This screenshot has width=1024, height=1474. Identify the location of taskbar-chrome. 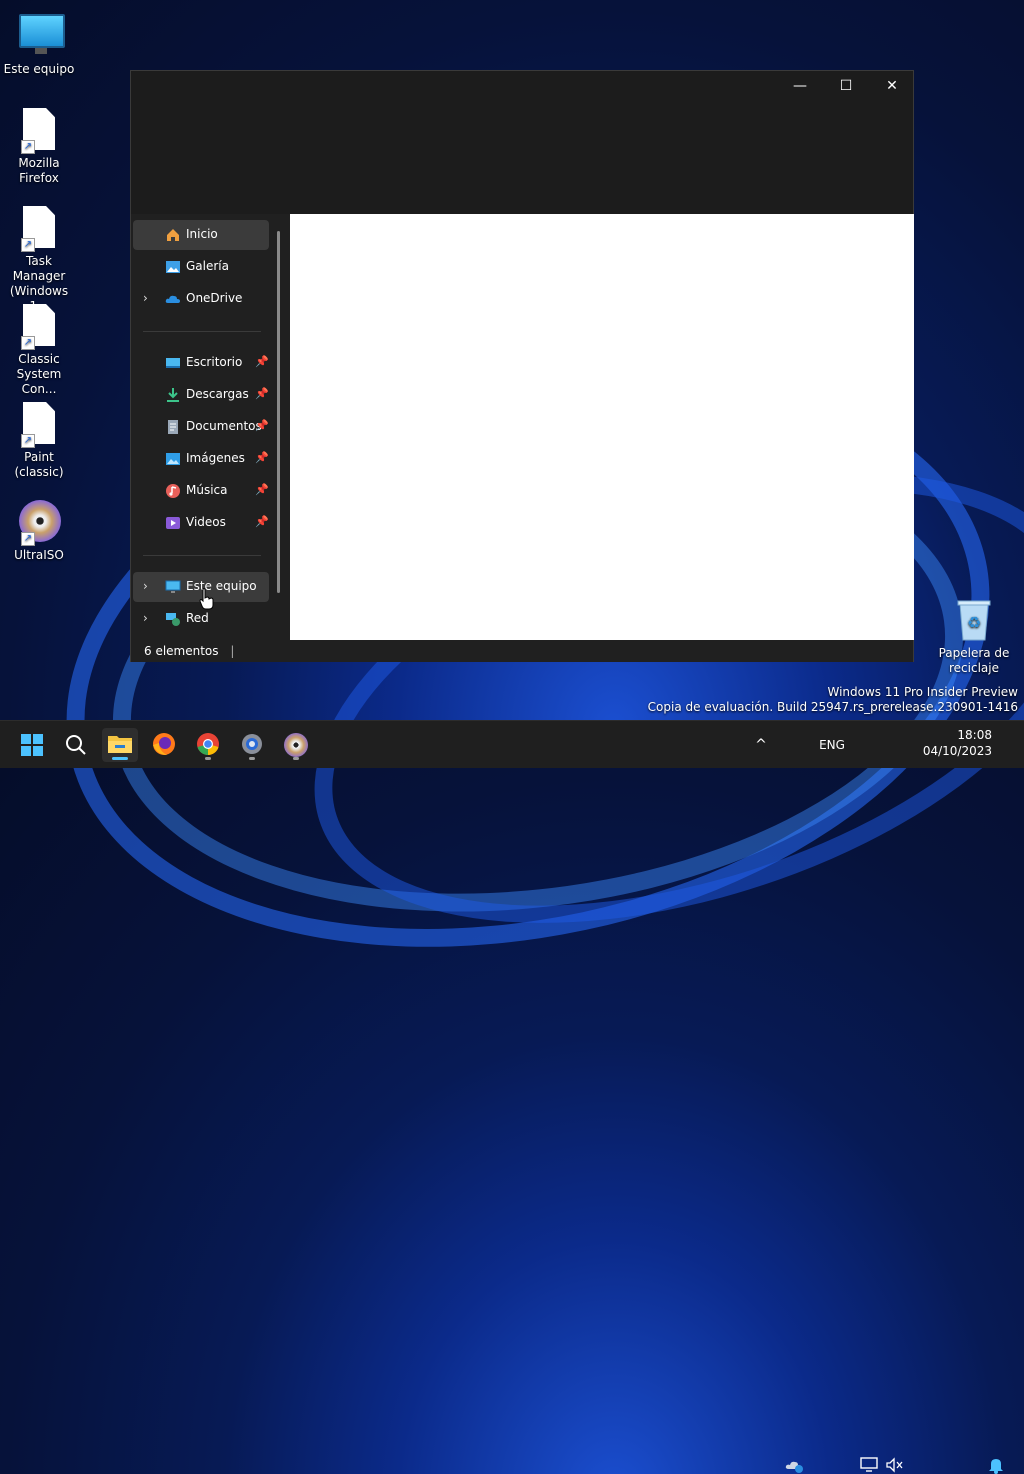
(208, 745).